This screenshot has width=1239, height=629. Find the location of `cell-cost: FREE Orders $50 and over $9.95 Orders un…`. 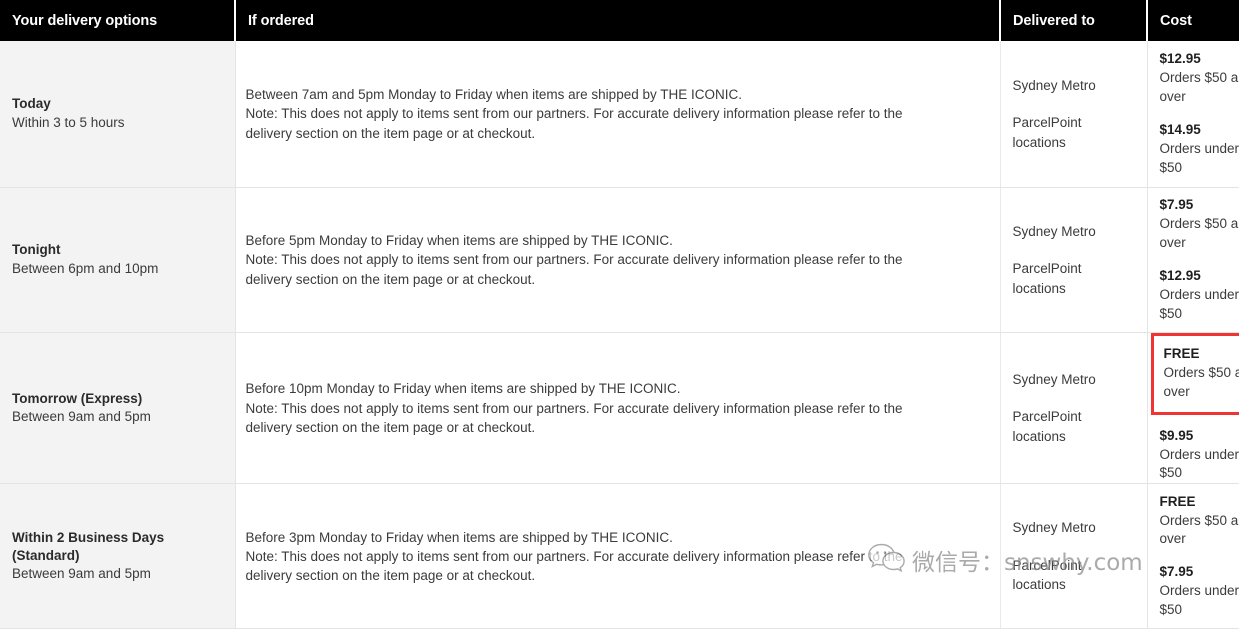

cell-cost: FREE Orders $50 and over $9.95 Orders un… is located at coordinates (1193, 408).